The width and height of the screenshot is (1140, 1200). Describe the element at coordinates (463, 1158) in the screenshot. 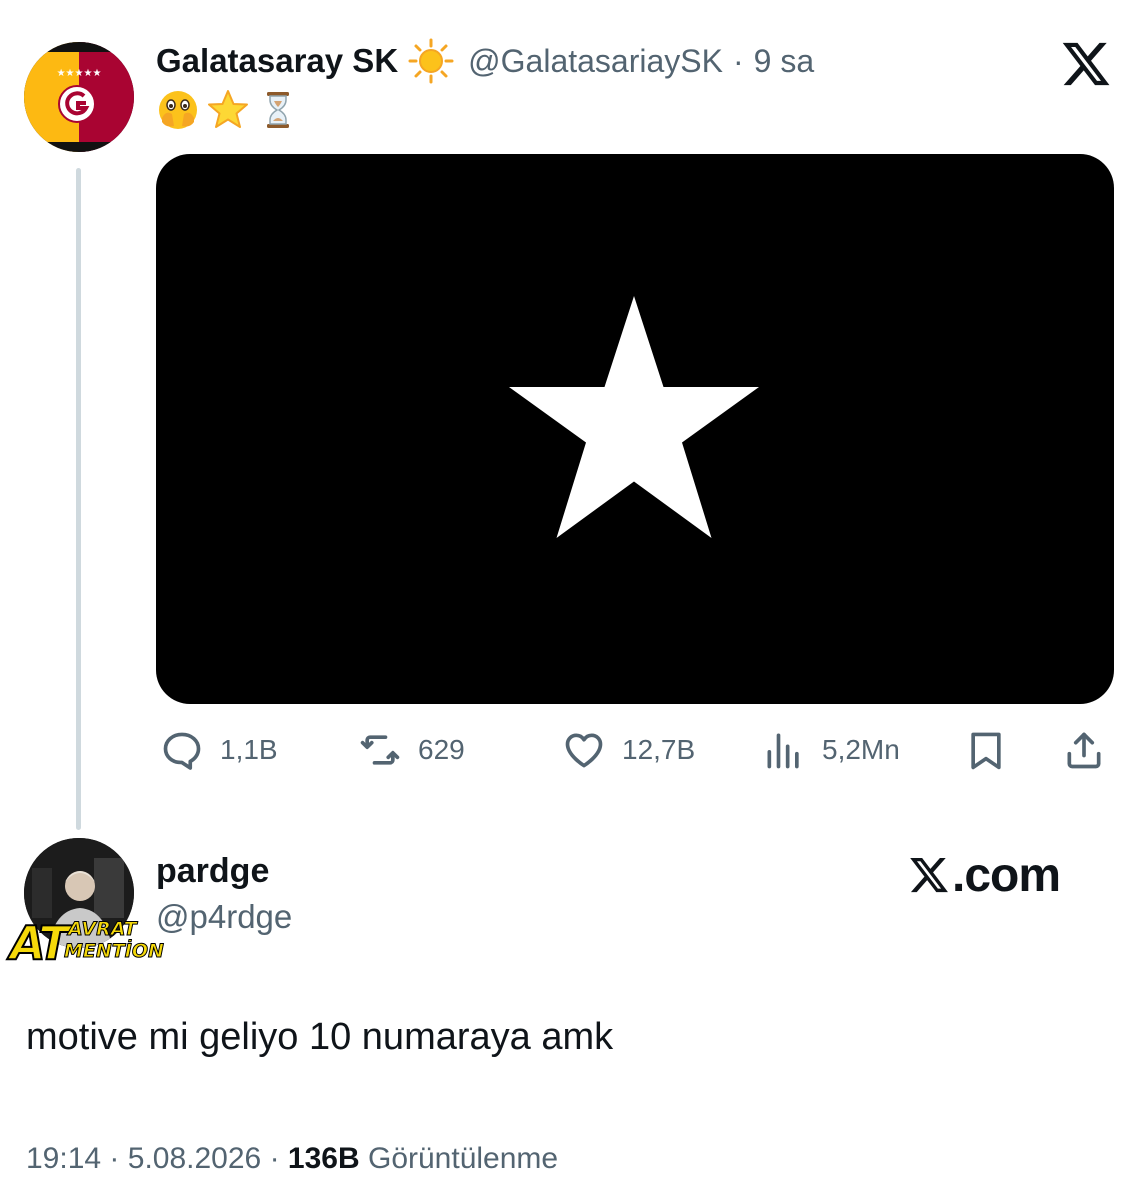

I see `tweet-views-label: Görüntülenme` at that location.